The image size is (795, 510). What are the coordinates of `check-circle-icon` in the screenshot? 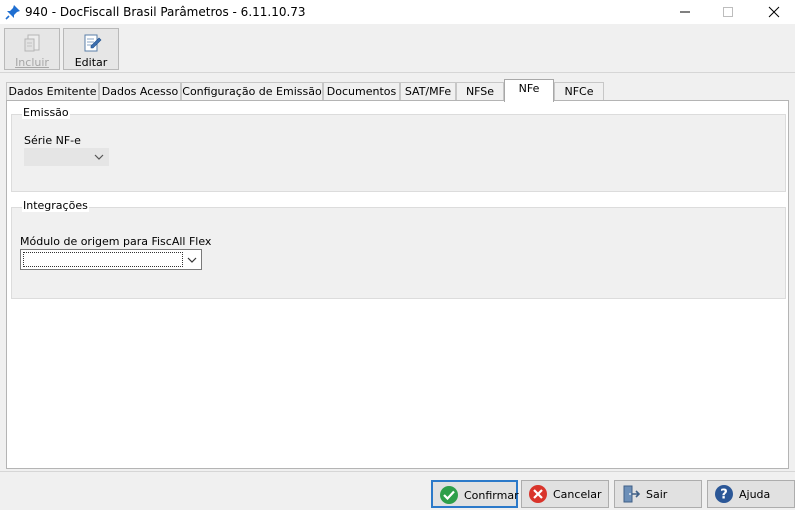 It's located at (449, 495).